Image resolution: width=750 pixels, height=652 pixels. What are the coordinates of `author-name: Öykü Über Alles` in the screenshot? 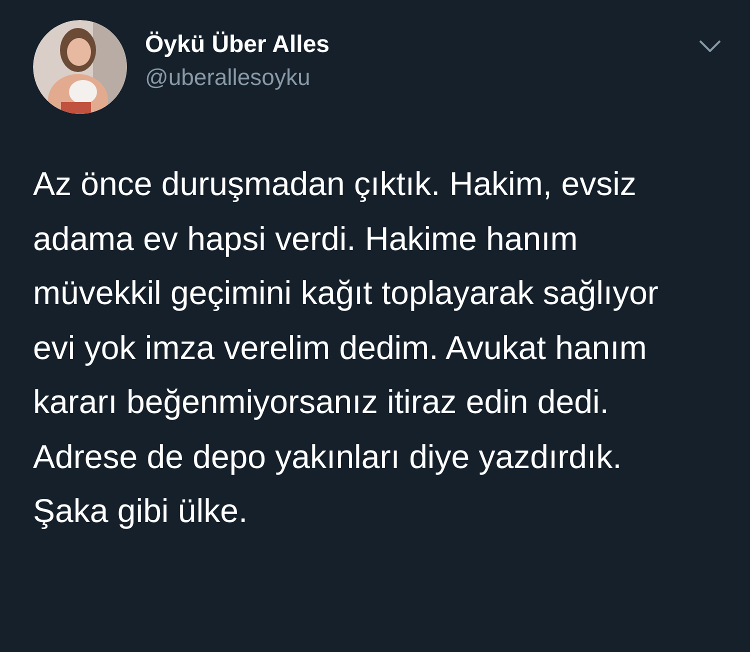 It's located at (238, 45).